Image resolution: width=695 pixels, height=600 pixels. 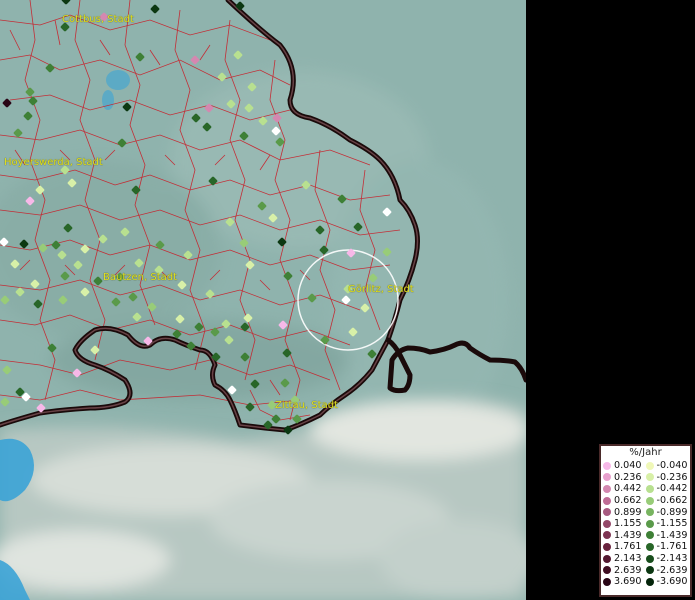 I want to click on legend-value: 1.439, so click(x=628, y=535).